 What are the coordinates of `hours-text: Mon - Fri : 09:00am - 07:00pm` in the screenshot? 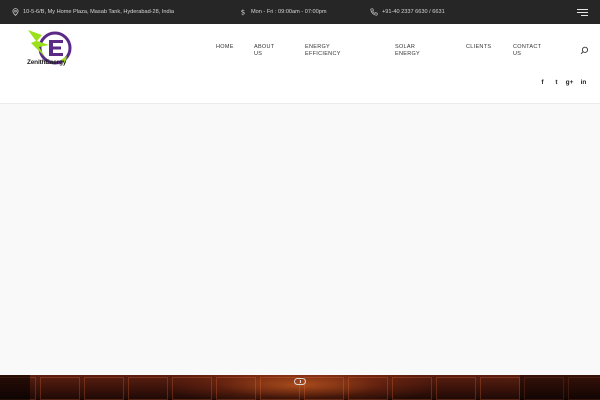 It's located at (289, 12).